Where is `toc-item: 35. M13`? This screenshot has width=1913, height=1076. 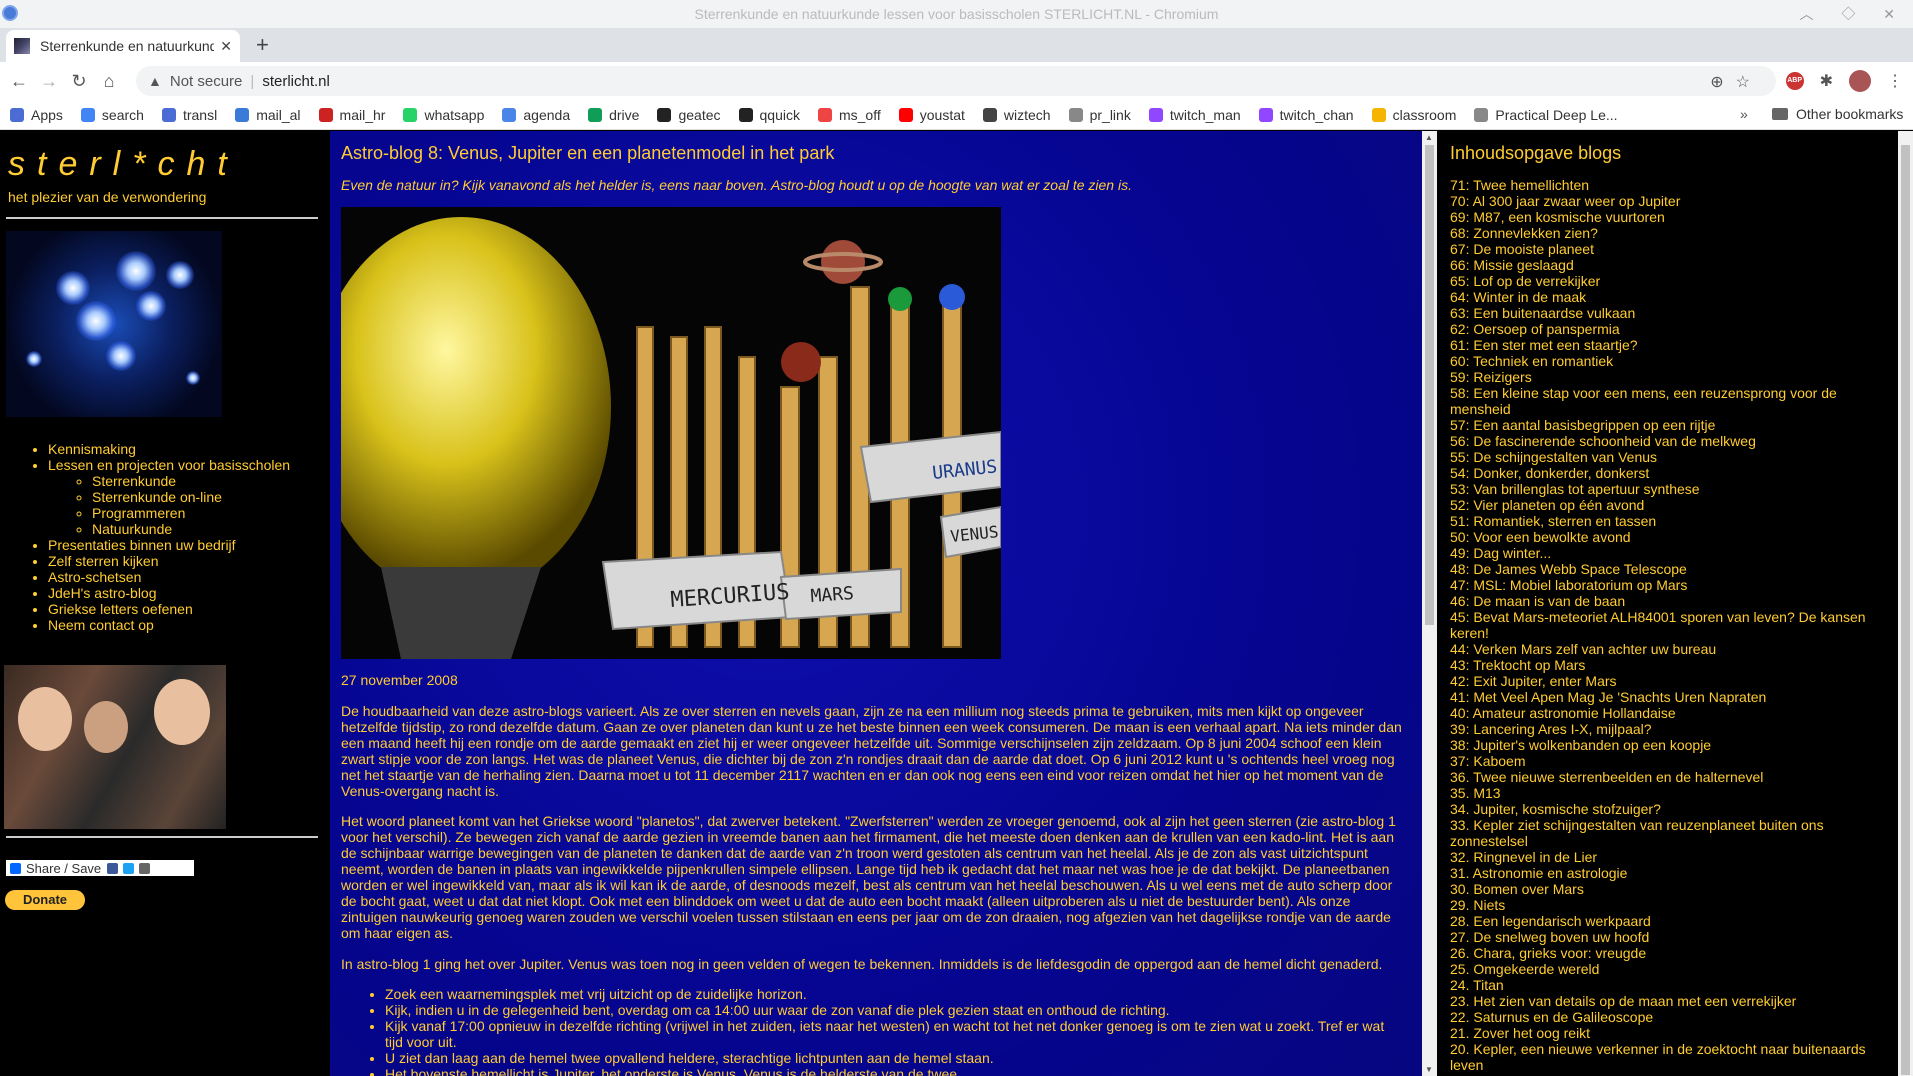 toc-item: 35. M13 is located at coordinates (1670, 793).